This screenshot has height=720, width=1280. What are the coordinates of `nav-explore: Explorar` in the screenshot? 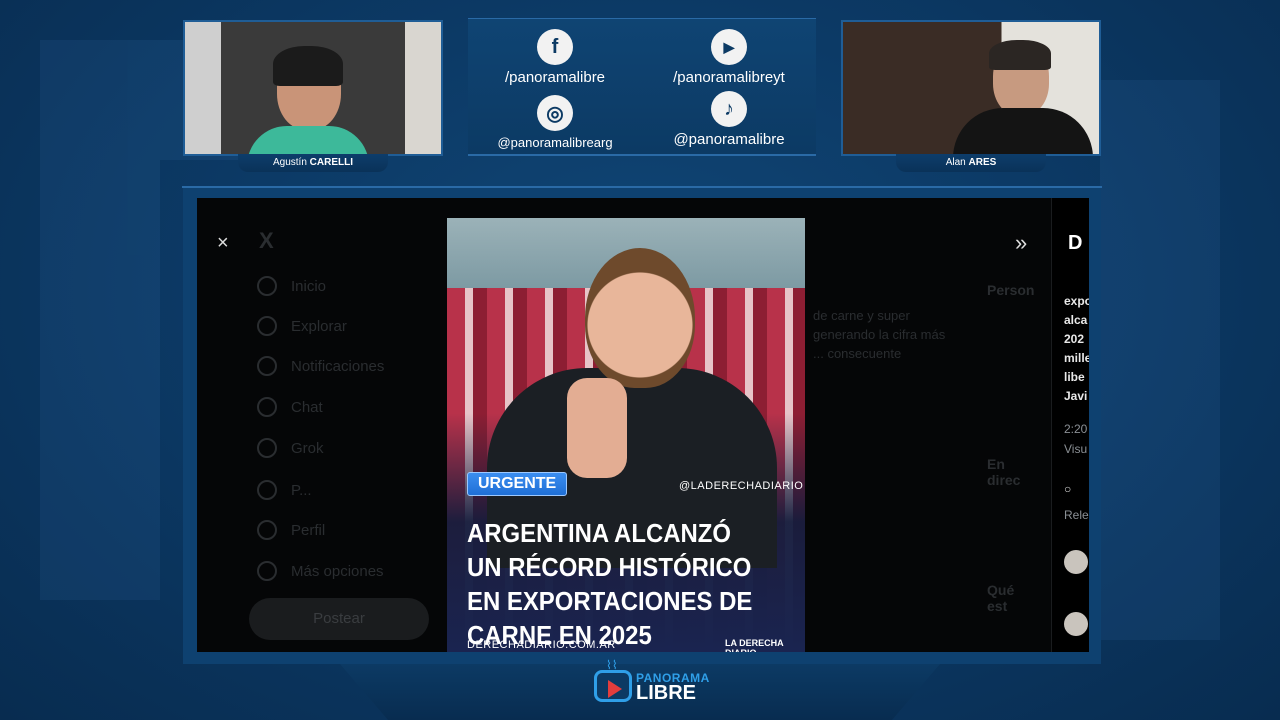 It's located at (302, 326).